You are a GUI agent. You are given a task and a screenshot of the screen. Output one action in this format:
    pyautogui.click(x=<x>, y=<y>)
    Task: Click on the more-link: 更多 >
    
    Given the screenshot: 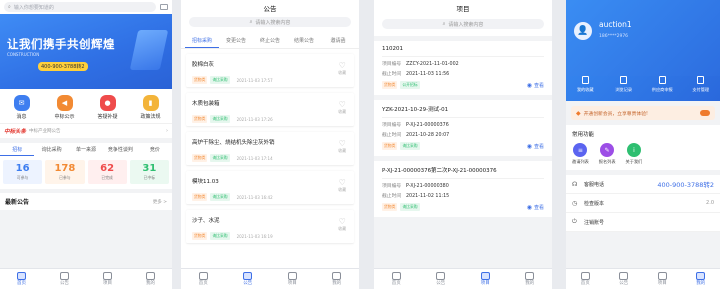 What is the action you would take?
    pyautogui.click(x=160, y=202)
    